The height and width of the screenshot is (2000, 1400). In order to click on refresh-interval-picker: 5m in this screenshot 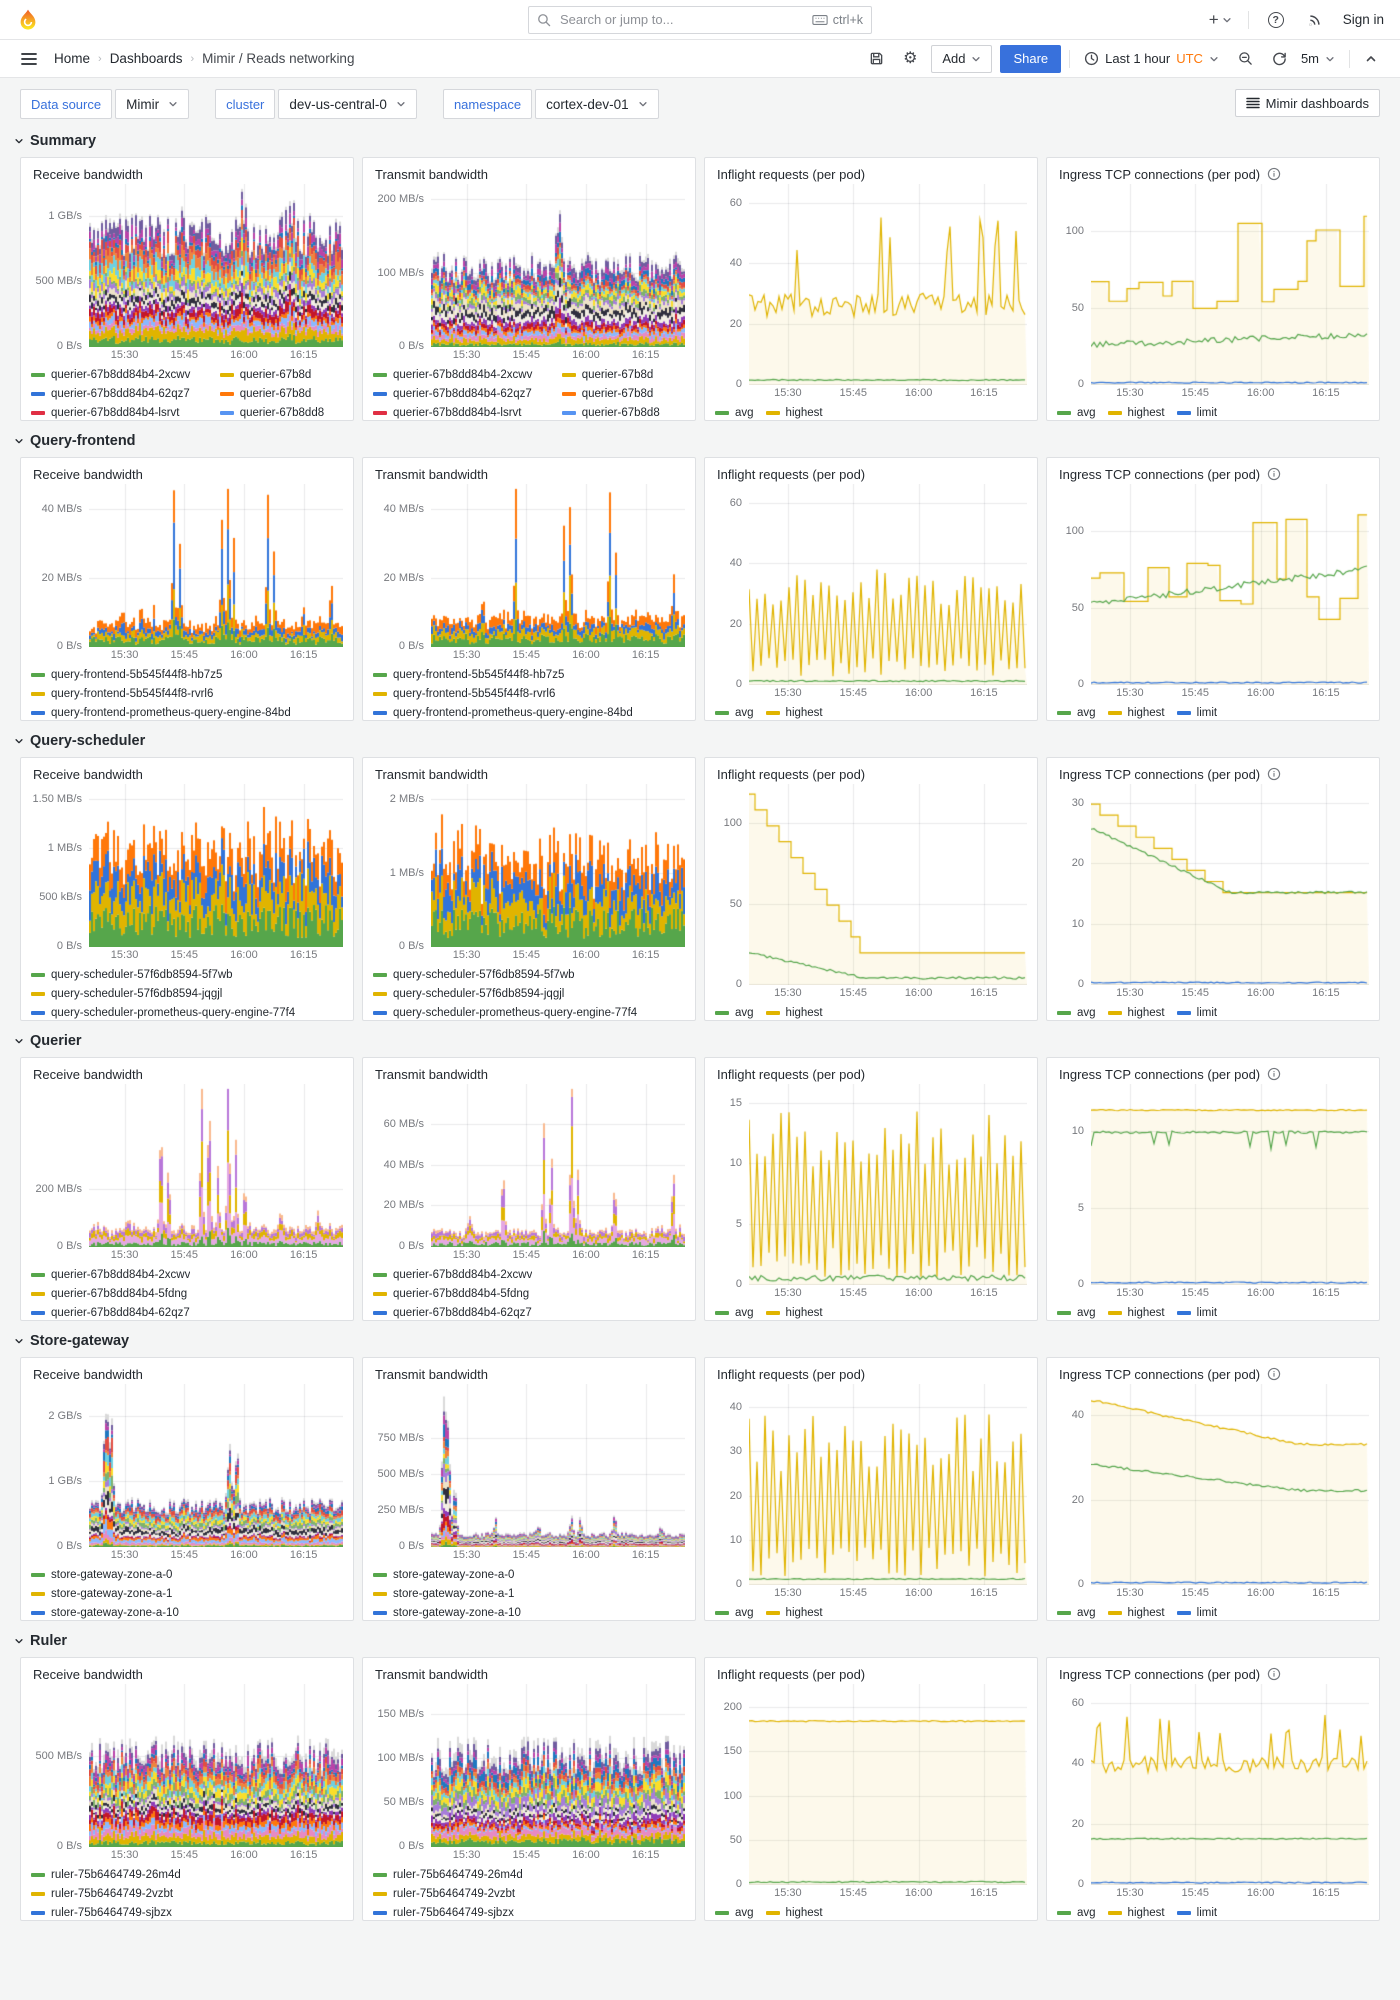, I will do `click(1321, 59)`.